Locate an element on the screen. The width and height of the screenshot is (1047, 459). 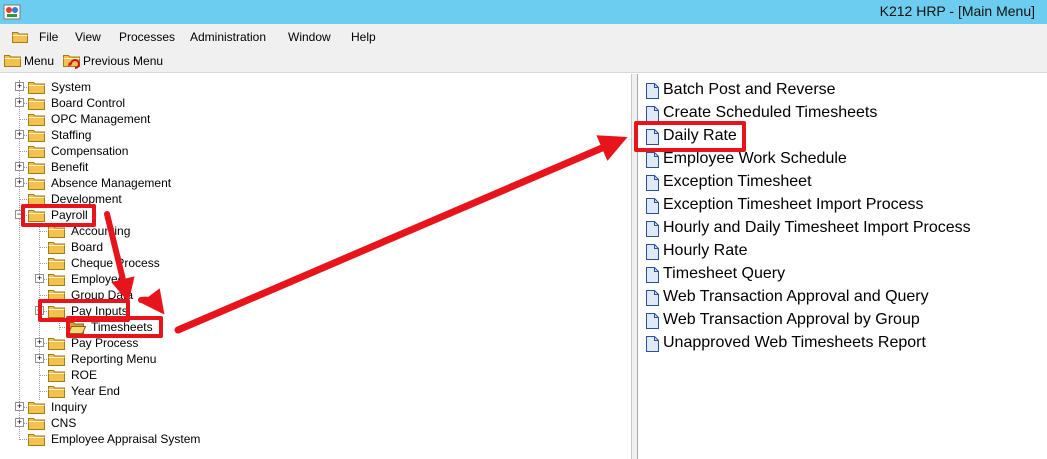
menu-list-item: Web Transaction Approval and Query is located at coordinates (843, 297).